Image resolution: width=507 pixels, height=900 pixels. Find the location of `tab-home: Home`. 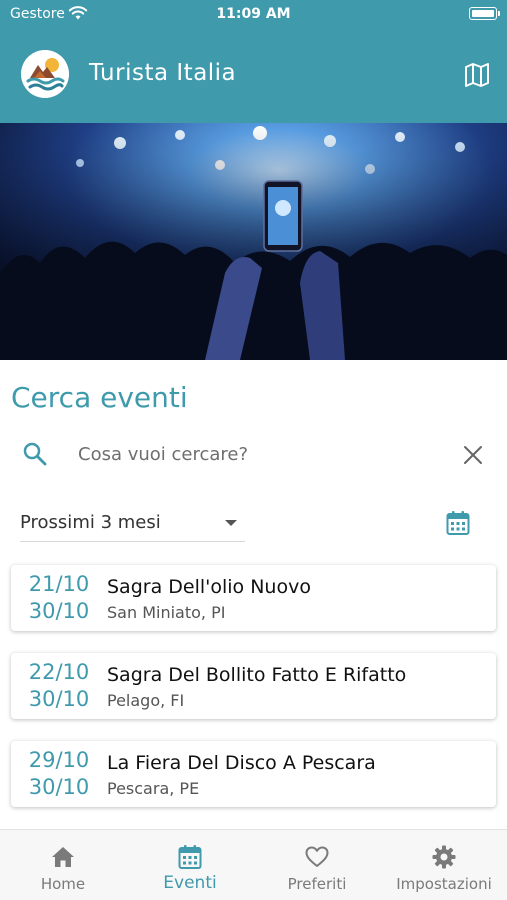

tab-home: Home is located at coordinates (63, 865).